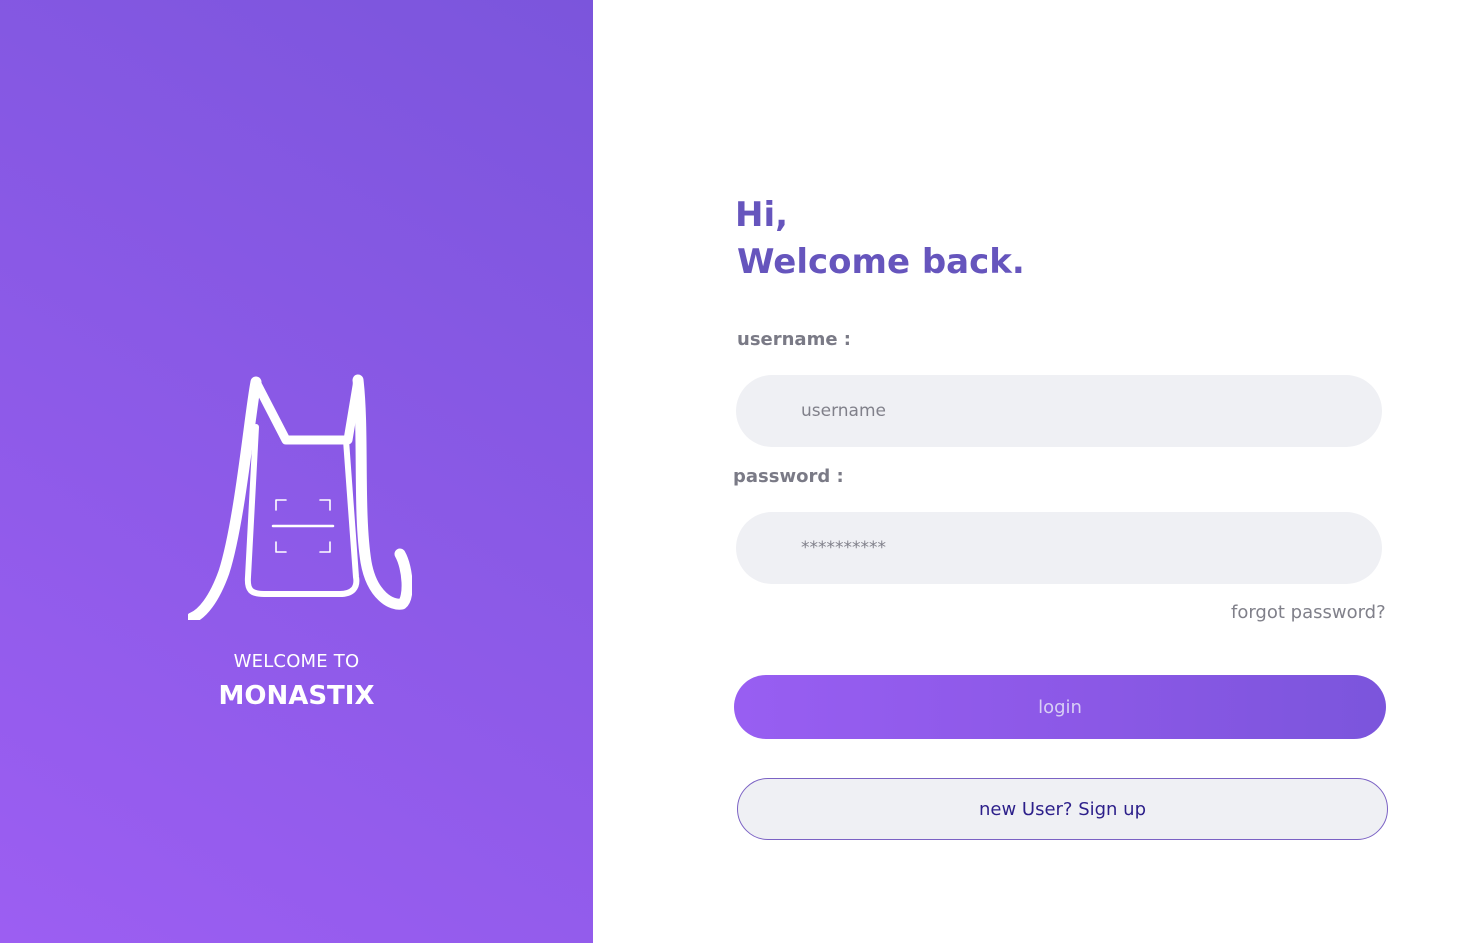 This screenshot has height=943, width=1476. I want to click on greeting-welcome-back: Welcome back., so click(881, 262).